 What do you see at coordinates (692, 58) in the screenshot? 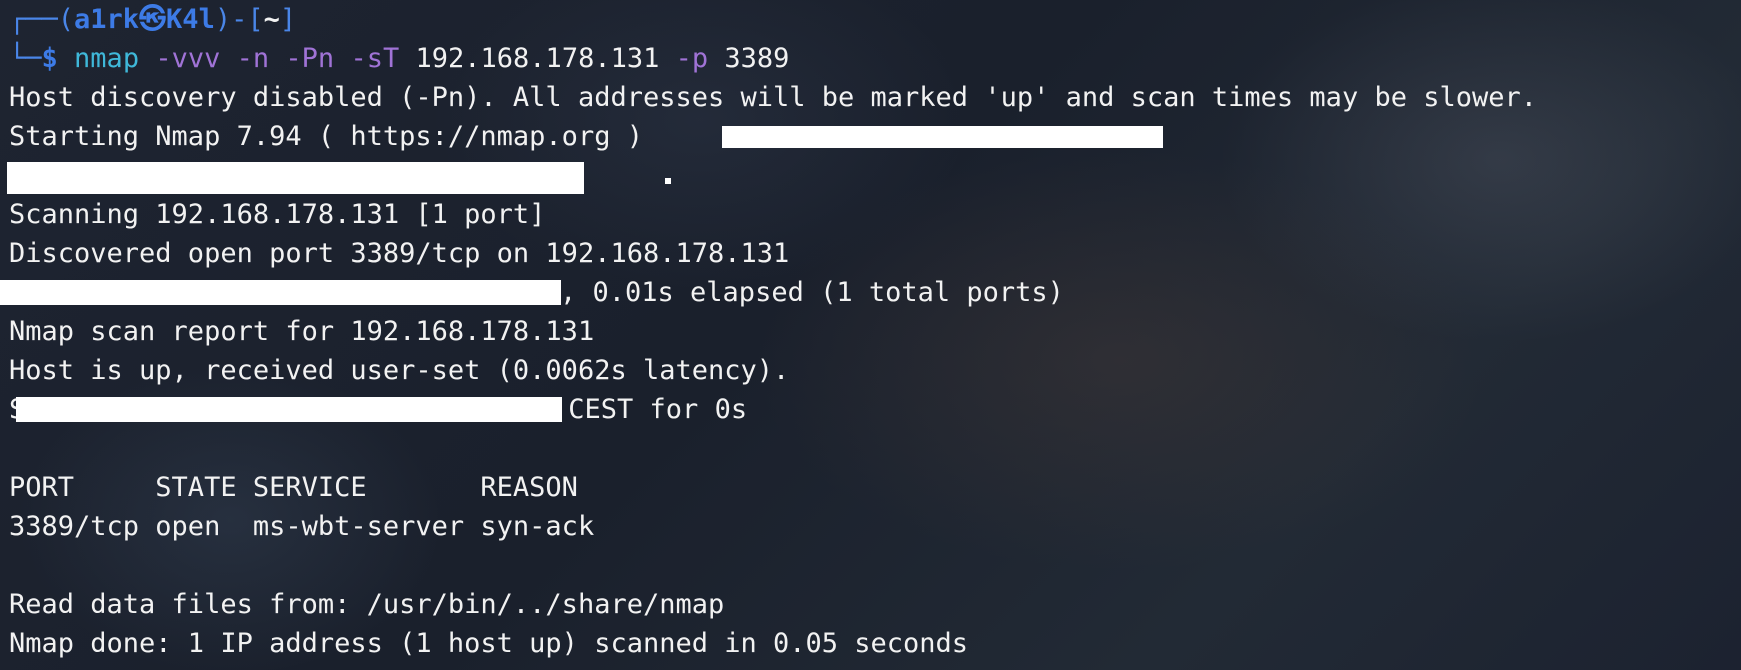
I see `command-flag-p: -p` at bounding box center [692, 58].